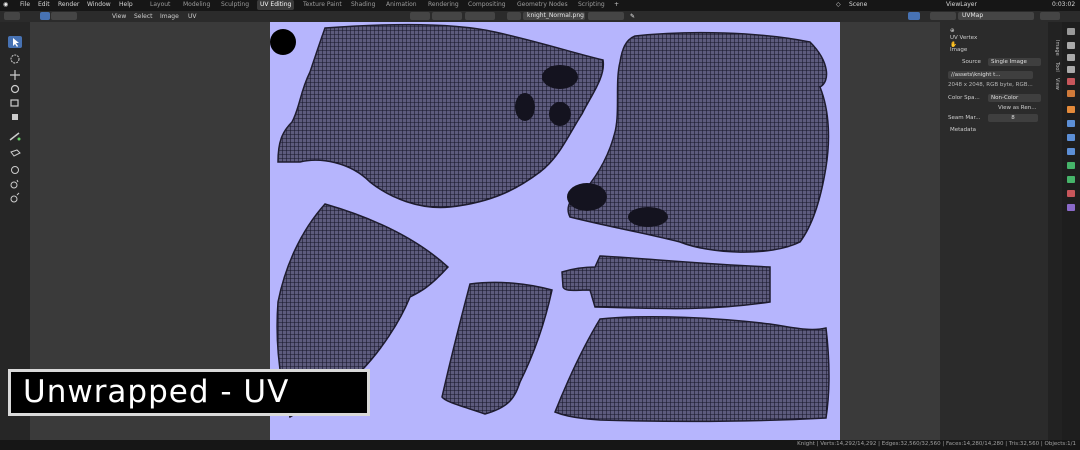 This screenshot has height=450, width=1080. I want to click on image-actions-buttons, so click(606, 16).